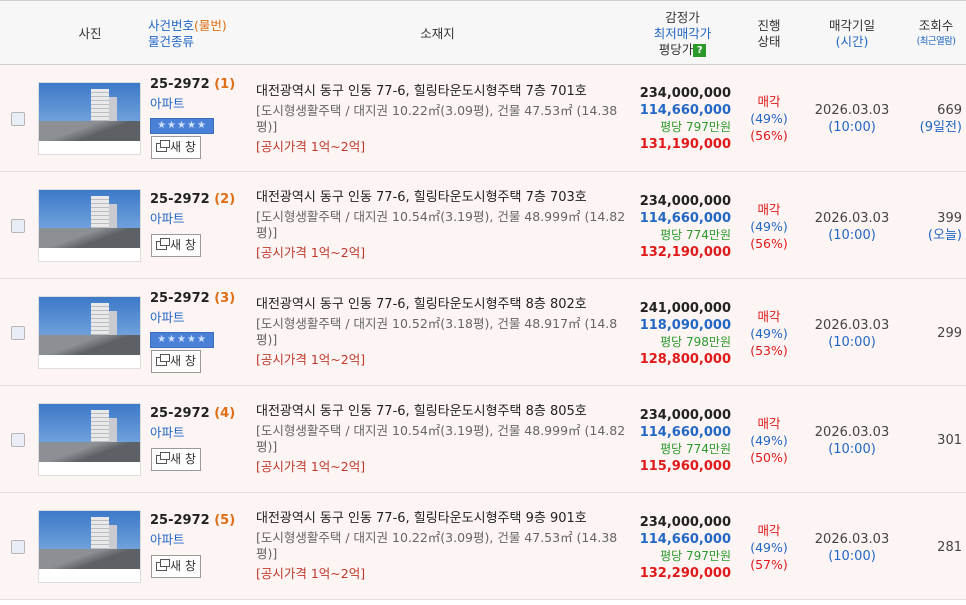  Describe the element at coordinates (852, 26) in the screenshot. I see `sort-sale-date: 매각기일` at that location.